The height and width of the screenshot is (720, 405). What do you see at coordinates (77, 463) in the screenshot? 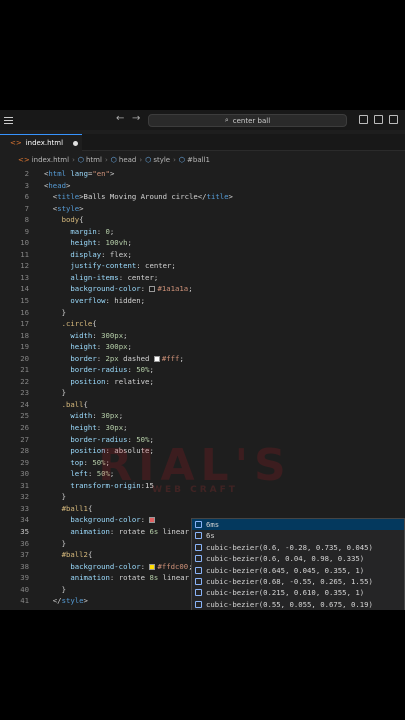
I see `code-text: top: 50%;` at bounding box center [77, 463].